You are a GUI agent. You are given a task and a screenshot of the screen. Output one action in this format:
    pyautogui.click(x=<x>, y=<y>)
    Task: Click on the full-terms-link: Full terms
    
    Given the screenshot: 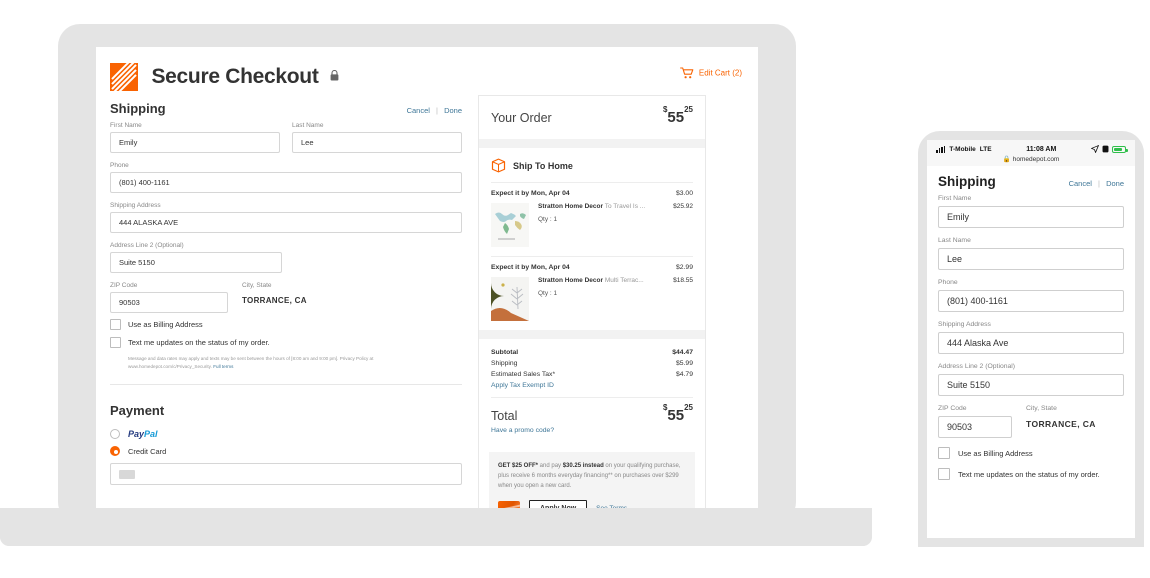 What is the action you would take?
    pyautogui.click(x=223, y=366)
    